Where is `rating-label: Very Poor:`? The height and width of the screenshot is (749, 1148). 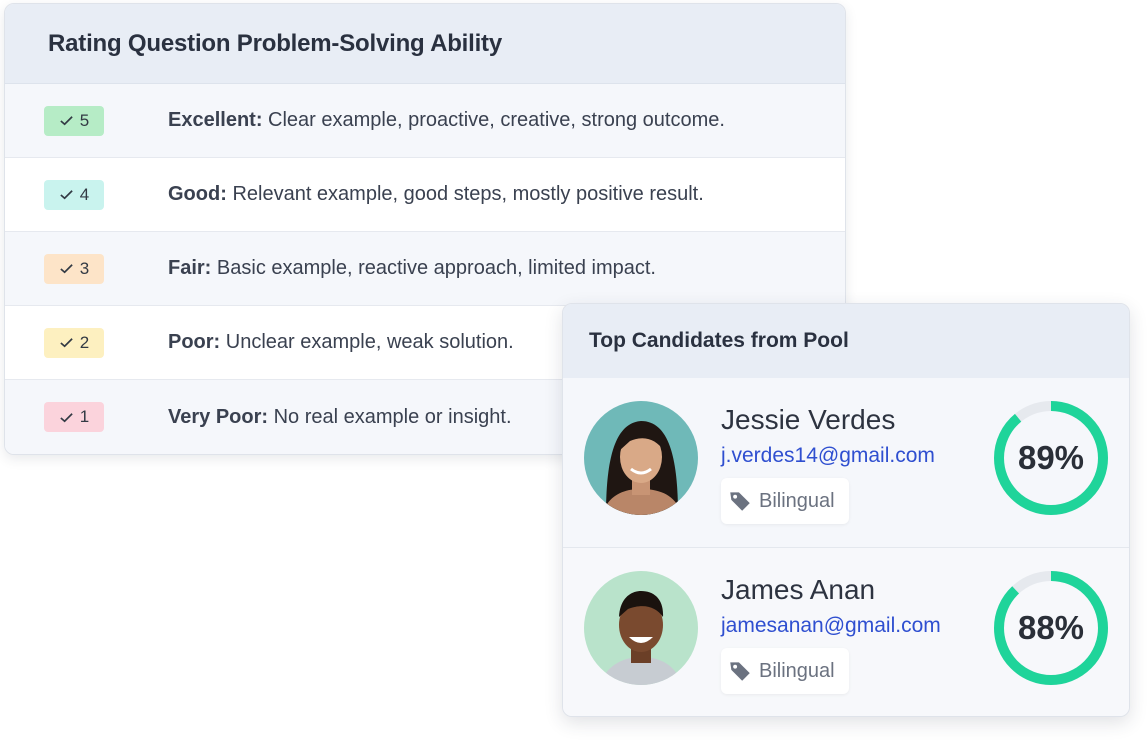 rating-label: Very Poor: is located at coordinates (218, 416).